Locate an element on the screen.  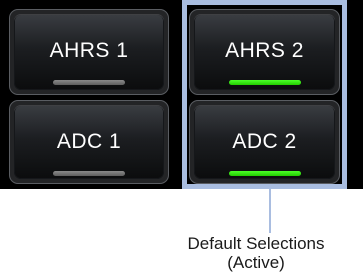
adc-1-status-indicator is located at coordinates (89, 173).